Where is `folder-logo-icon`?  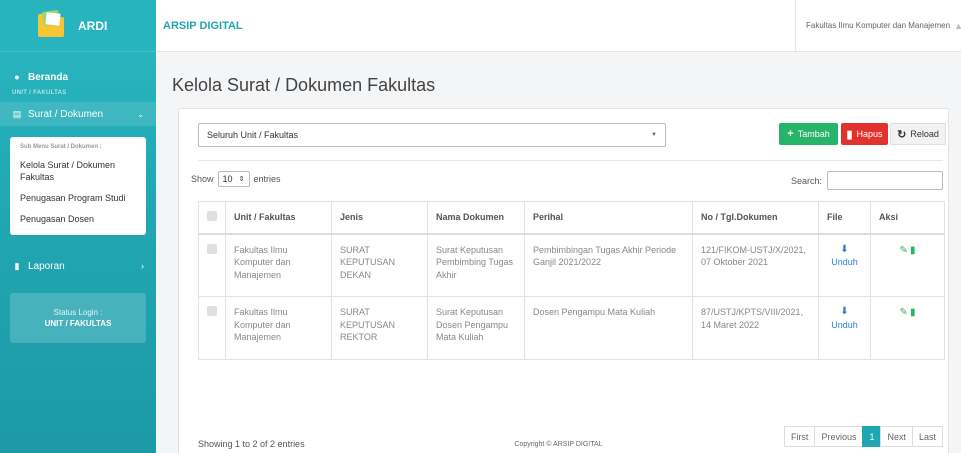
folder-logo-icon is located at coordinates (51, 25).